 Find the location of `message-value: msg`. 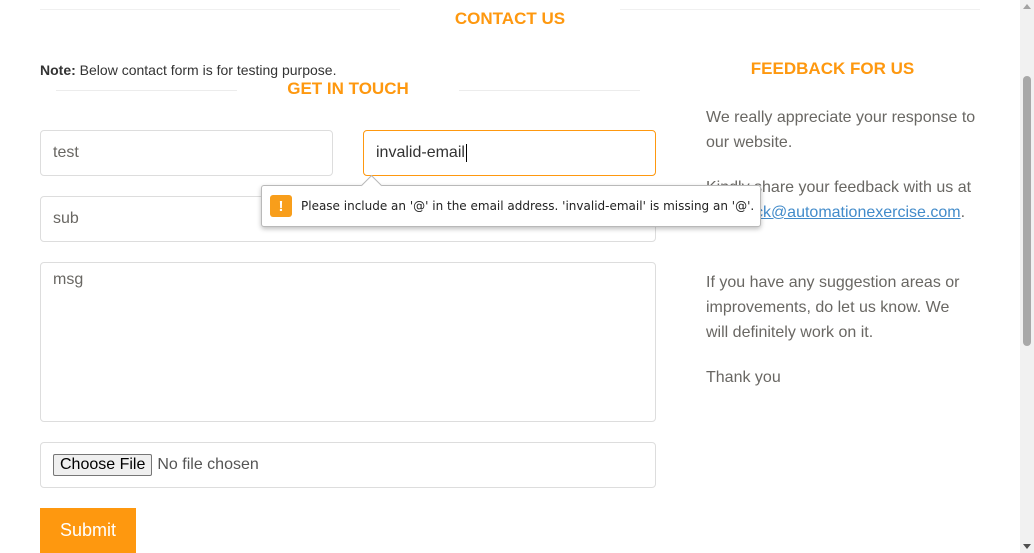

message-value: msg is located at coordinates (68, 279).